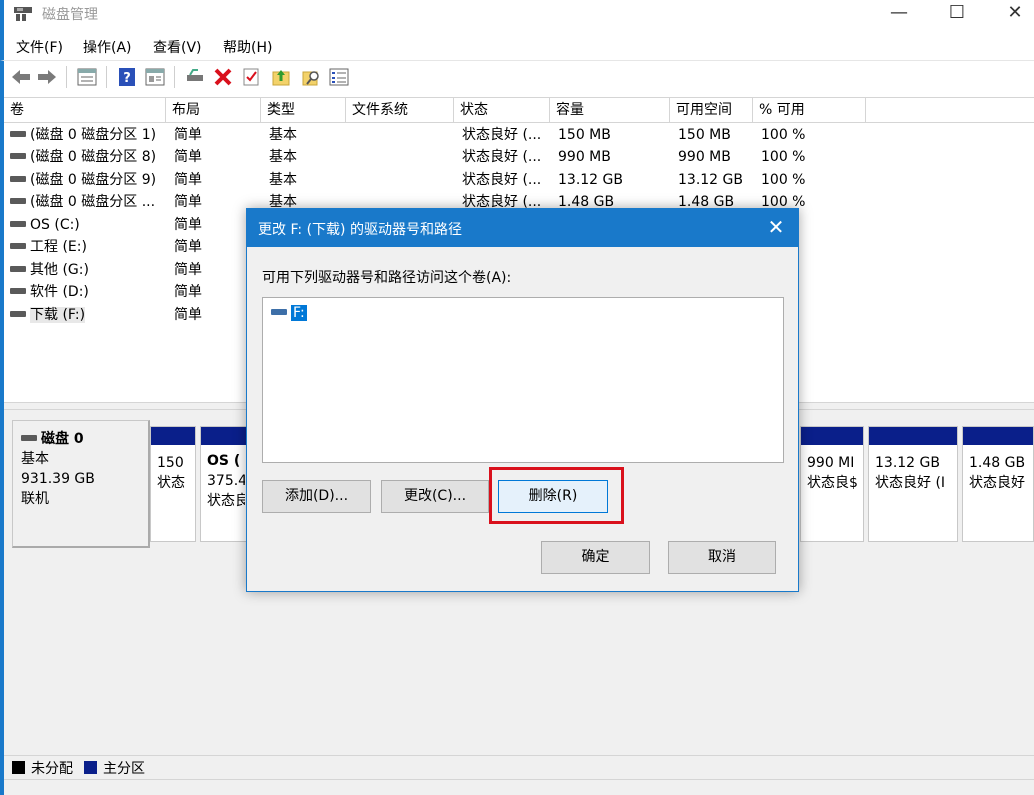 This screenshot has height=795, width=1034. What do you see at coordinates (59, 270) in the screenshot?
I see `volume-name: 其他 (G:)` at bounding box center [59, 270].